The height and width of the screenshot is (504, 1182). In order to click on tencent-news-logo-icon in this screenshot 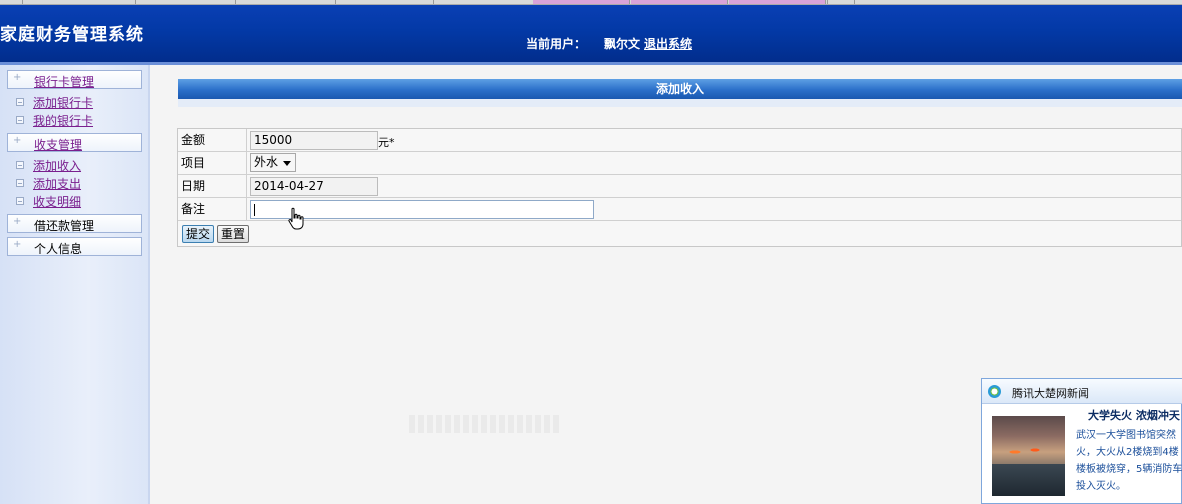, I will do `click(994, 391)`.